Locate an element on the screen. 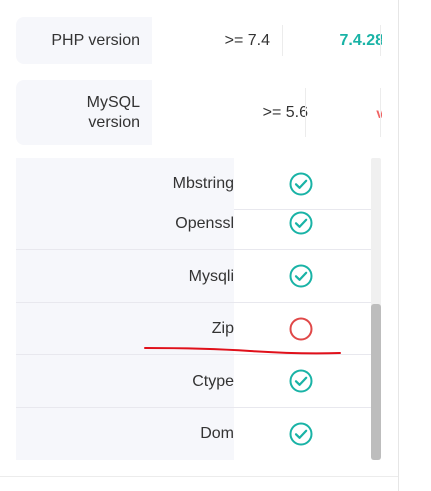 The height and width of the screenshot is (491, 431). extension-row: Openssl is located at coordinates (193, 223).